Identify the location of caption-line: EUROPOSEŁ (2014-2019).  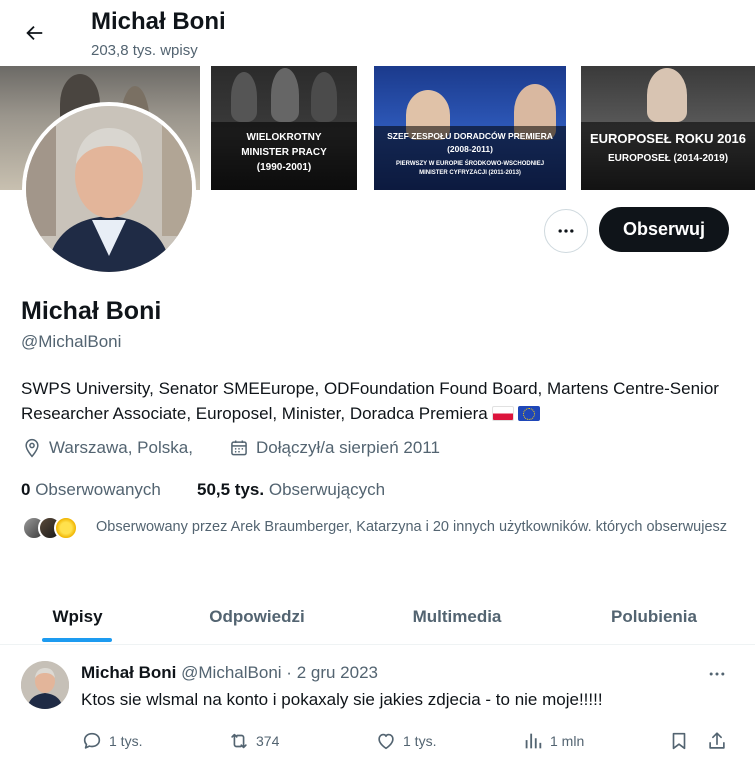
(668, 158).